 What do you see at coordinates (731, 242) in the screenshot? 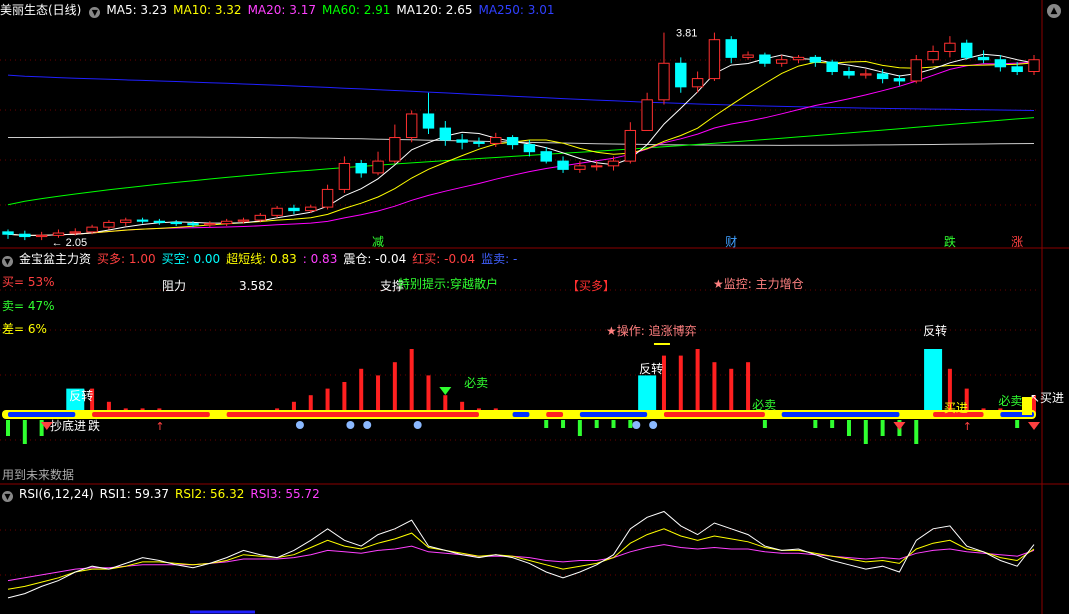
I see `event-marker-1: 财` at bounding box center [731, 242].